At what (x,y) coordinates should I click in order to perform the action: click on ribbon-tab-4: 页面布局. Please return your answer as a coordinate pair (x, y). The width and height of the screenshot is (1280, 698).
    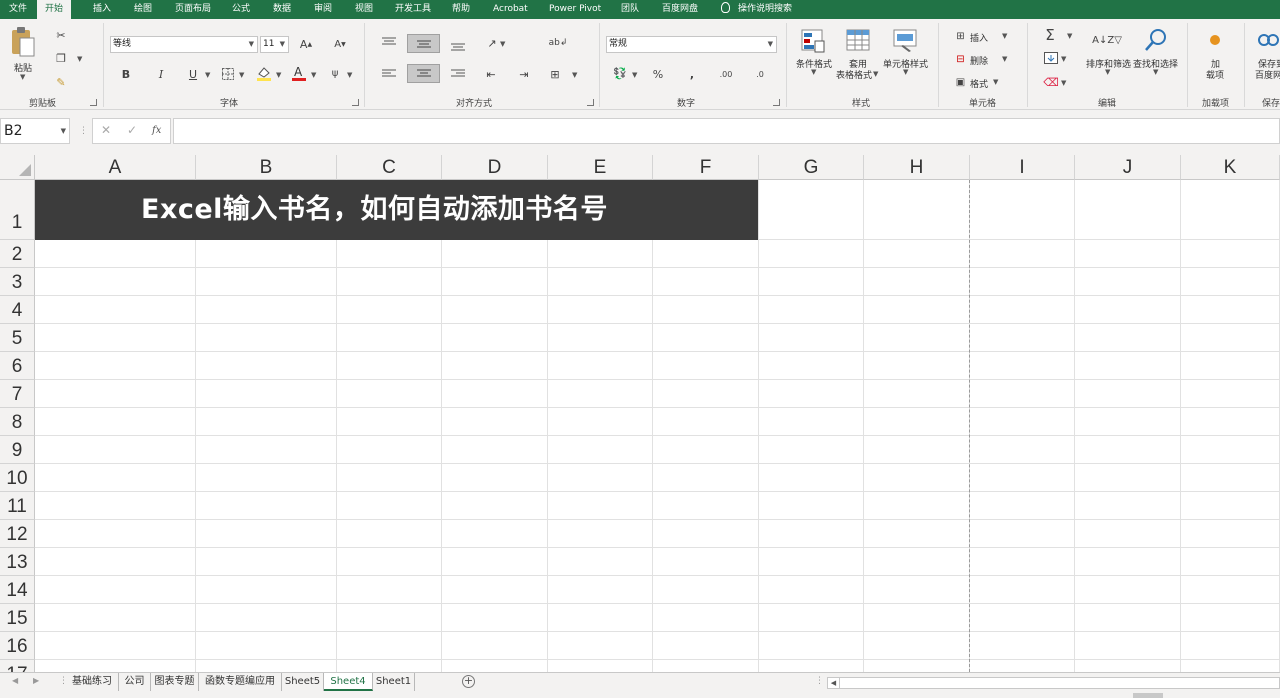
    Looking at the image, I should click on (193, 9).